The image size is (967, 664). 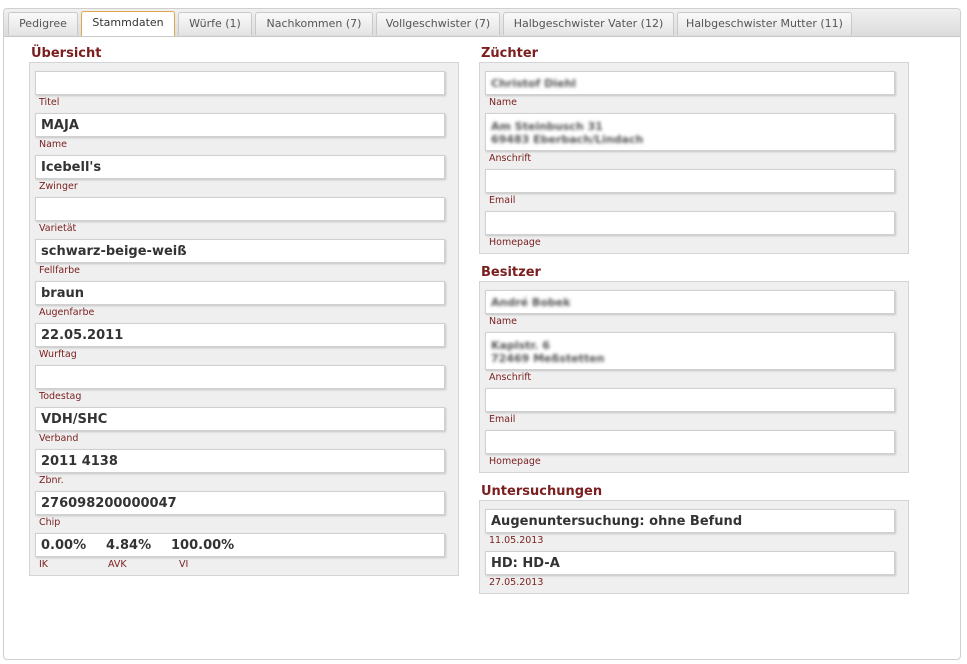 I want to click on zwinger-label: Zwinger, so click(x=58, y=186).